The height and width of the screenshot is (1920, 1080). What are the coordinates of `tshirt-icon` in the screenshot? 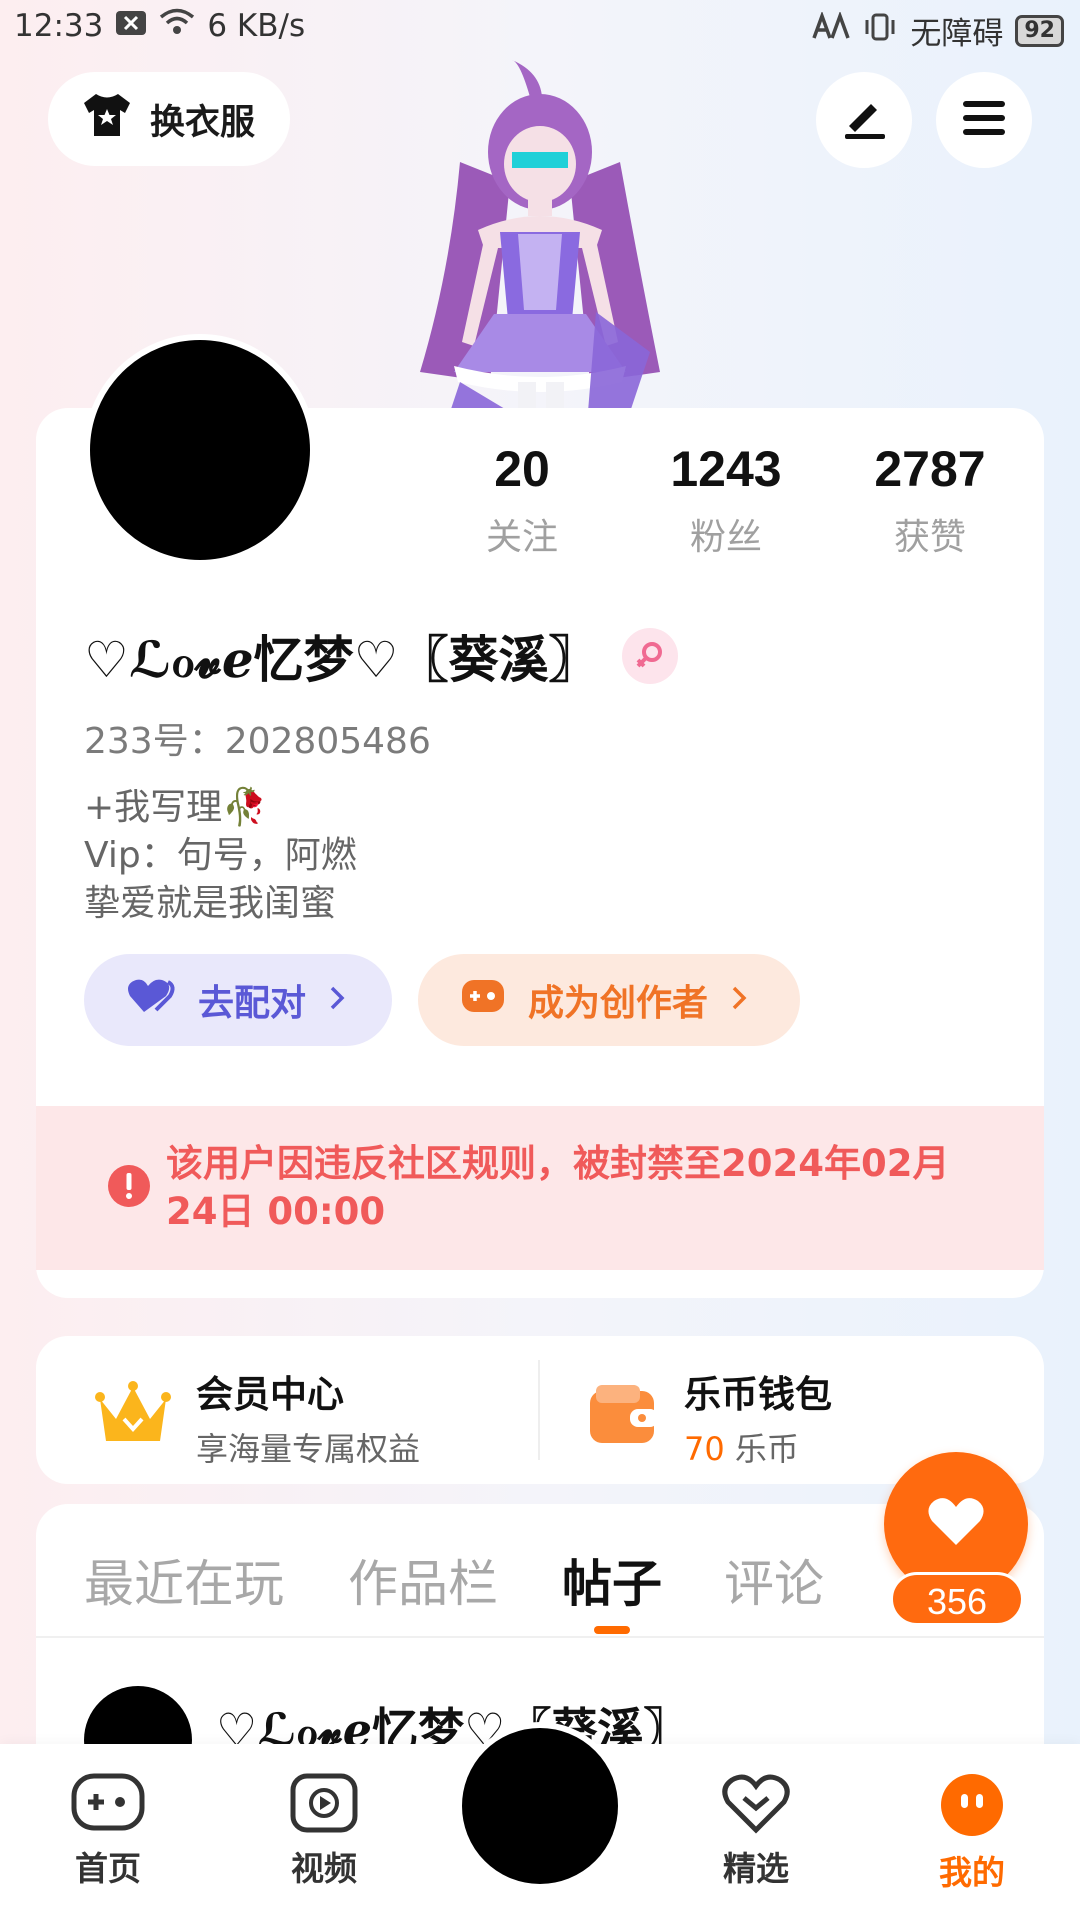 It's located at (107, 119).